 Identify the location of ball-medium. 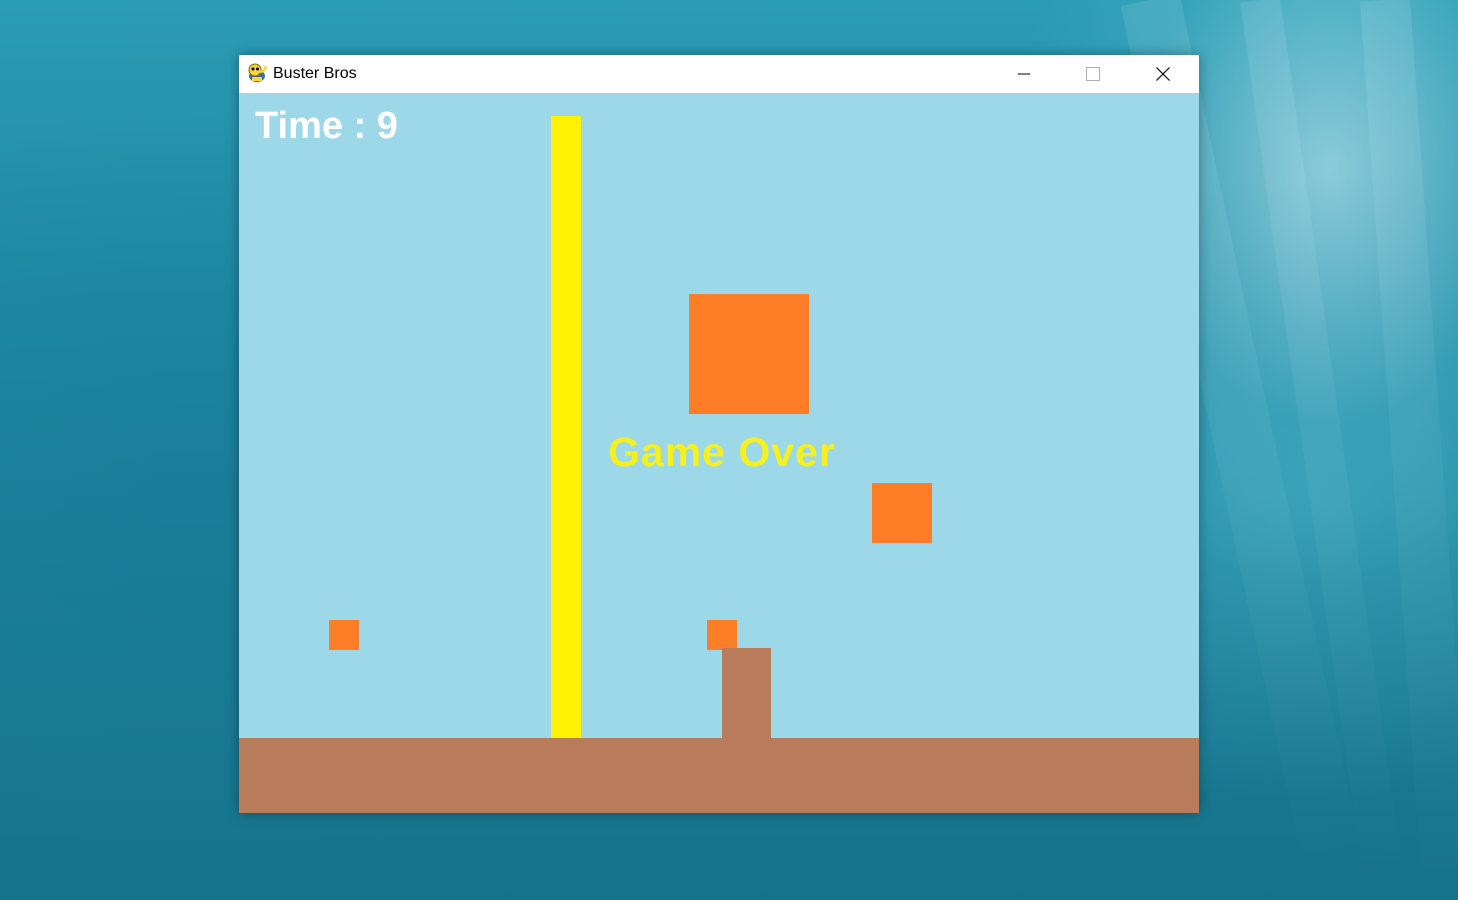
(902, 513).